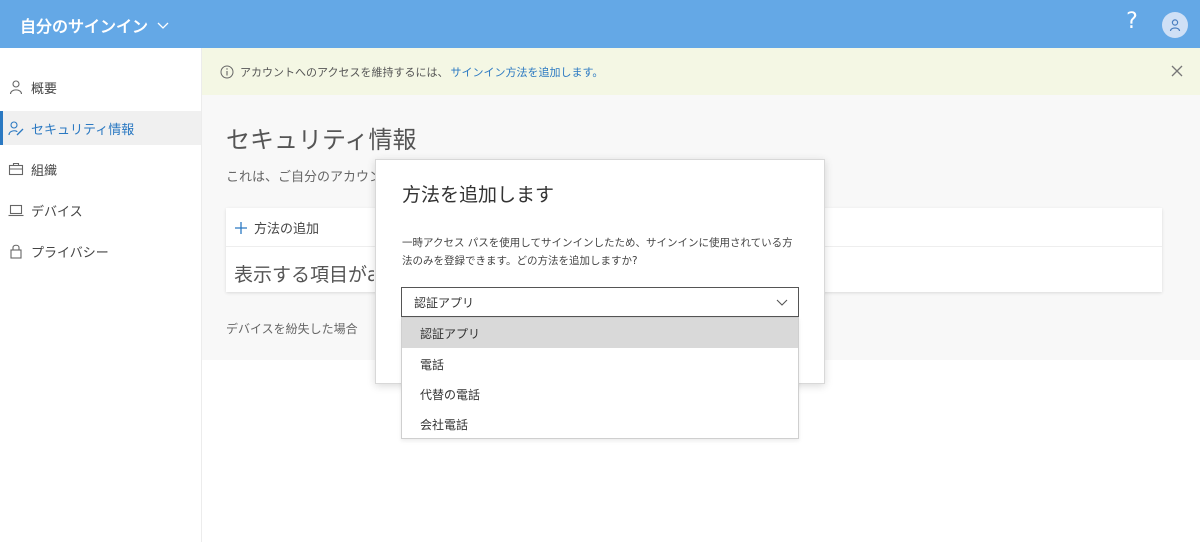  I want to click on user-icon, so click(1175, 25).